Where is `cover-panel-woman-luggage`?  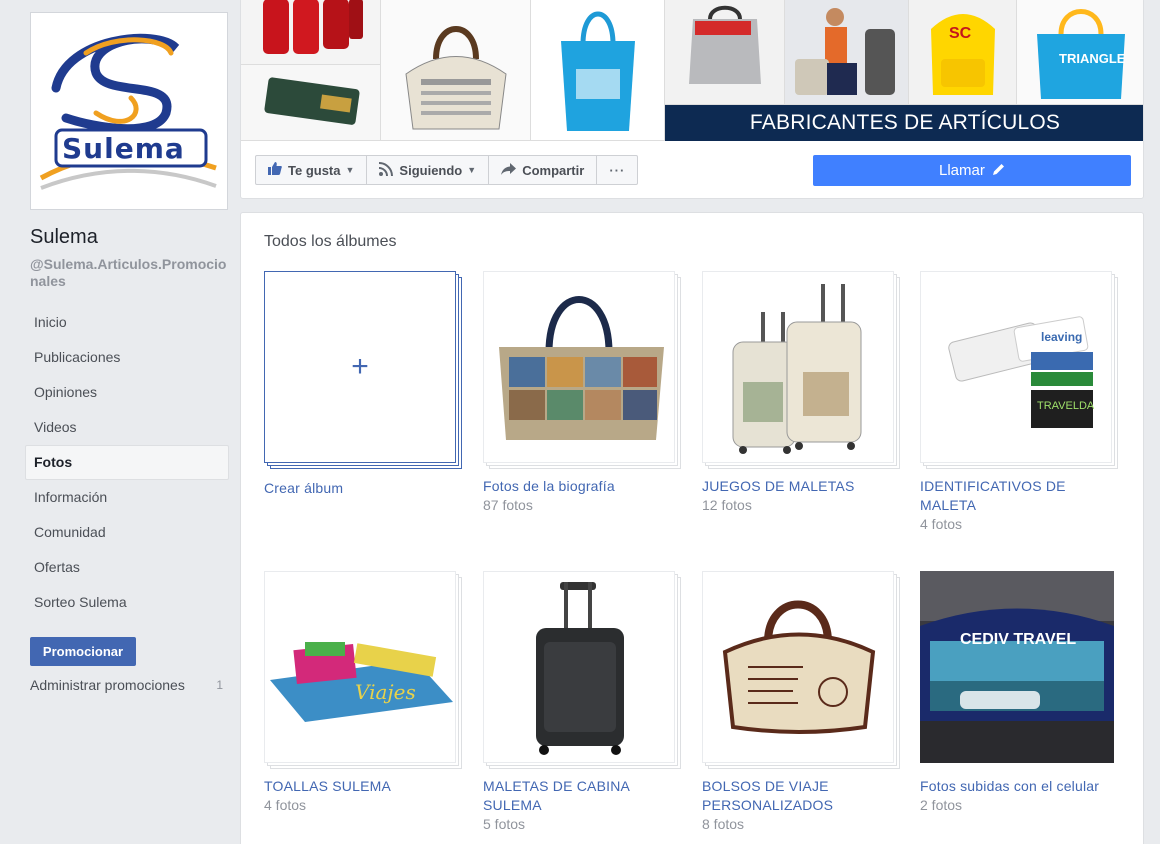
cover-panel-woman-luggage is located at coordinates (847, 52).